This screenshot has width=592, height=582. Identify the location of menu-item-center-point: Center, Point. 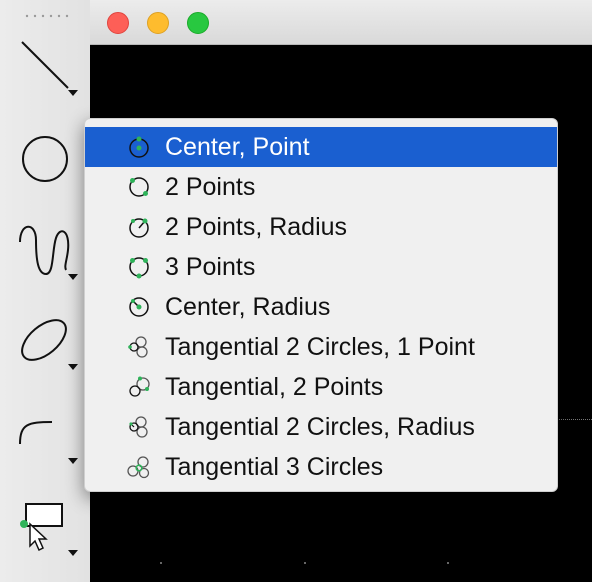
(321, 147).